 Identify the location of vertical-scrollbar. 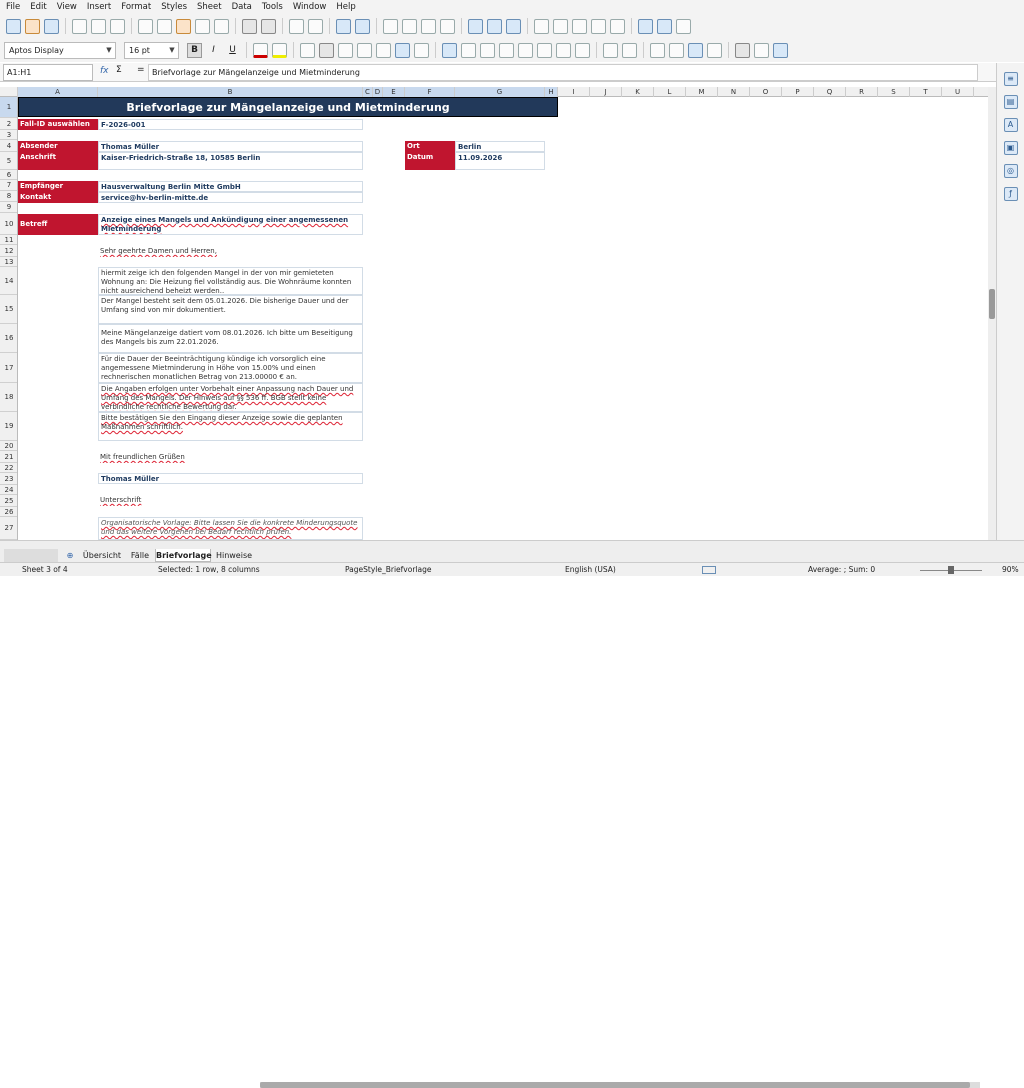
(992, 313).